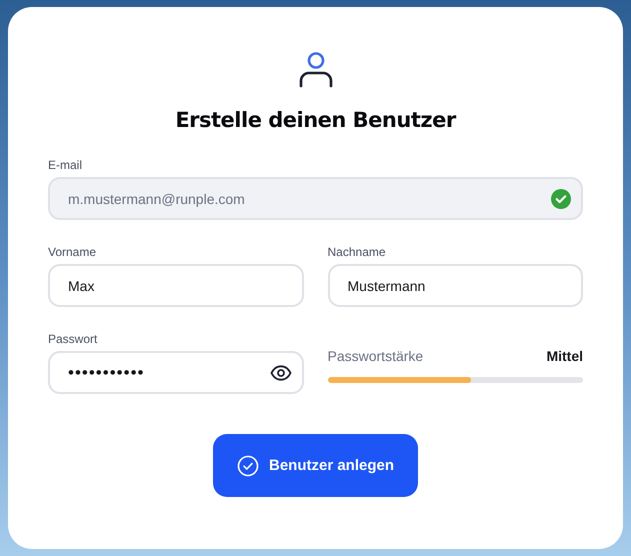  What do you see at coordinates (357, 252) in the screenshot?
I see `field-label: Nachname` at bounding box center [357, 252].